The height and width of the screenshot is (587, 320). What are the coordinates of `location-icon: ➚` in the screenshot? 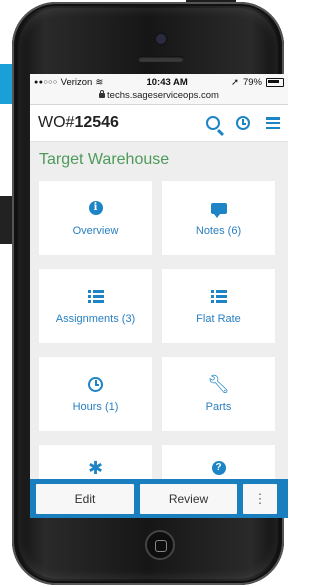 It's located at (235, 82).